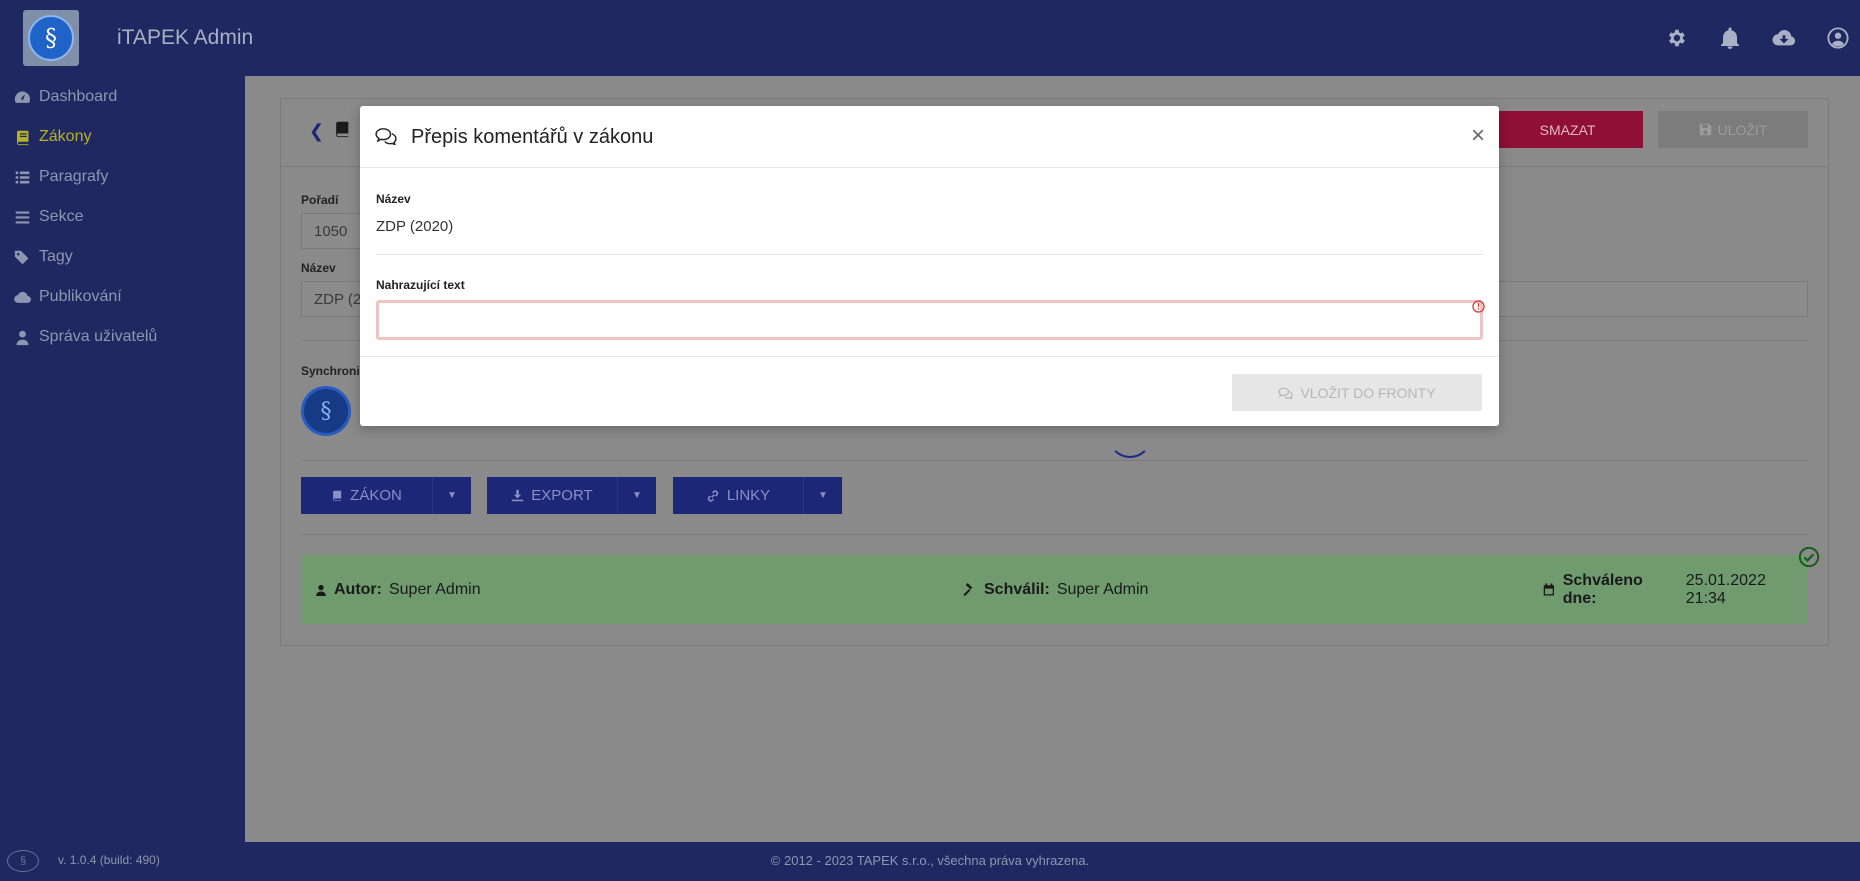  I want to click on replacement-text-label: Nahrazující text, so click(420, 285).